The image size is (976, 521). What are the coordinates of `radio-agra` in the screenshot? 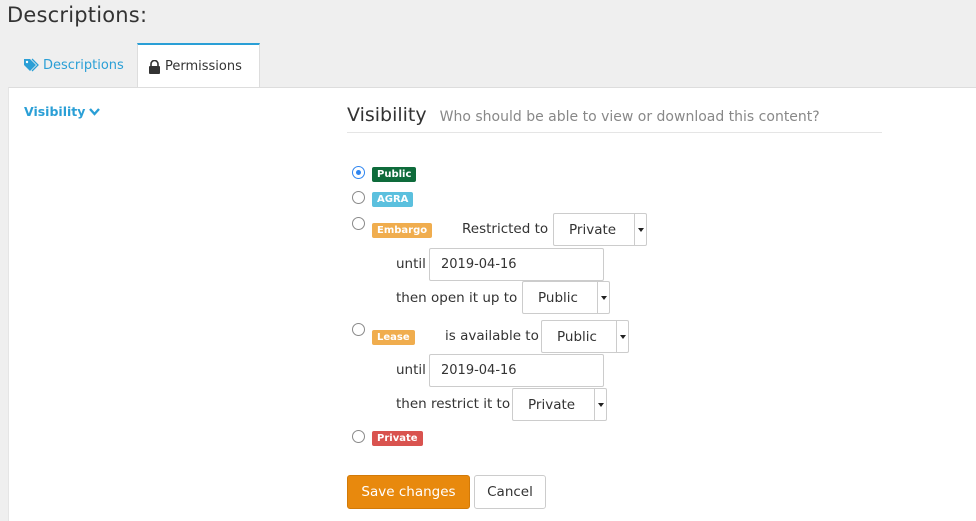 It's located at (358, 197).